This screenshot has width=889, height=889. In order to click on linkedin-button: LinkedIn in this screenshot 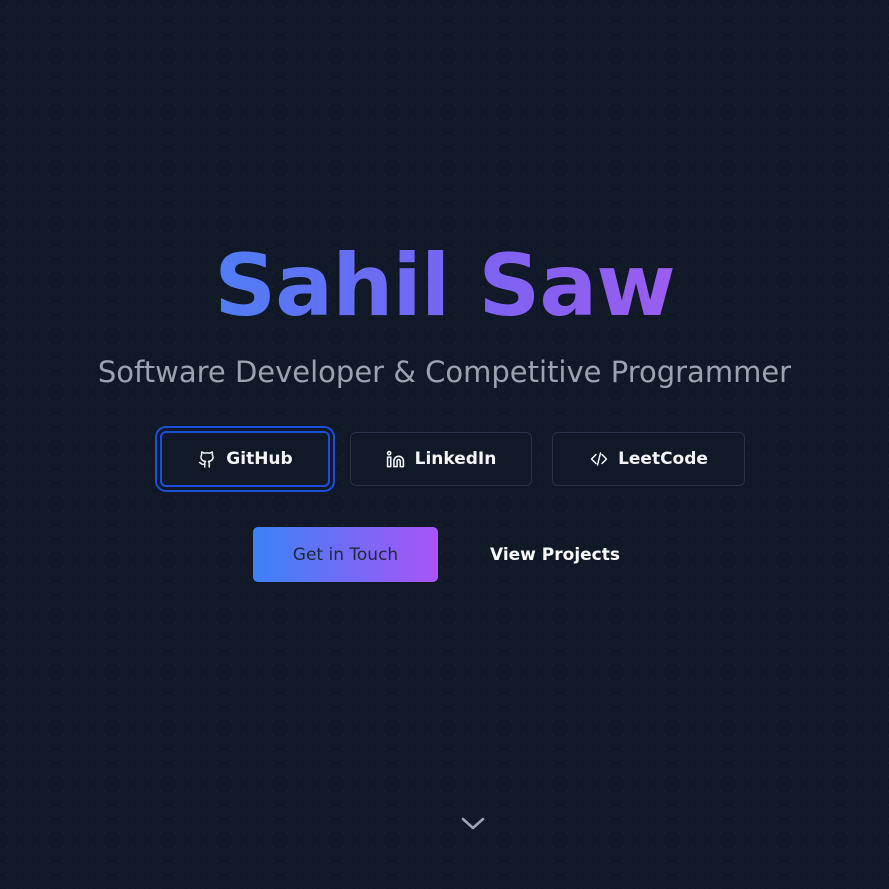, I will do `click(441, 459)`.